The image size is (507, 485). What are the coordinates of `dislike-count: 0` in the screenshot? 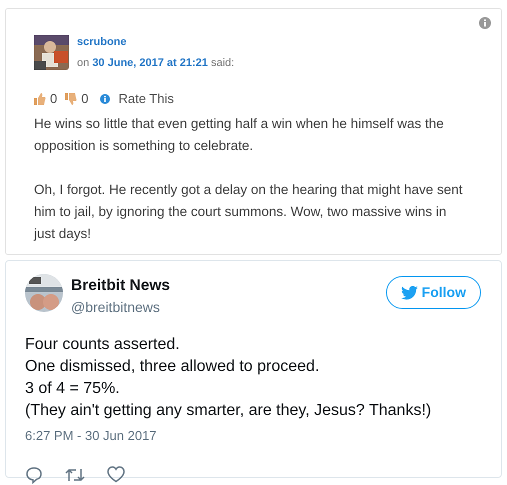 It's located at (84, 99).